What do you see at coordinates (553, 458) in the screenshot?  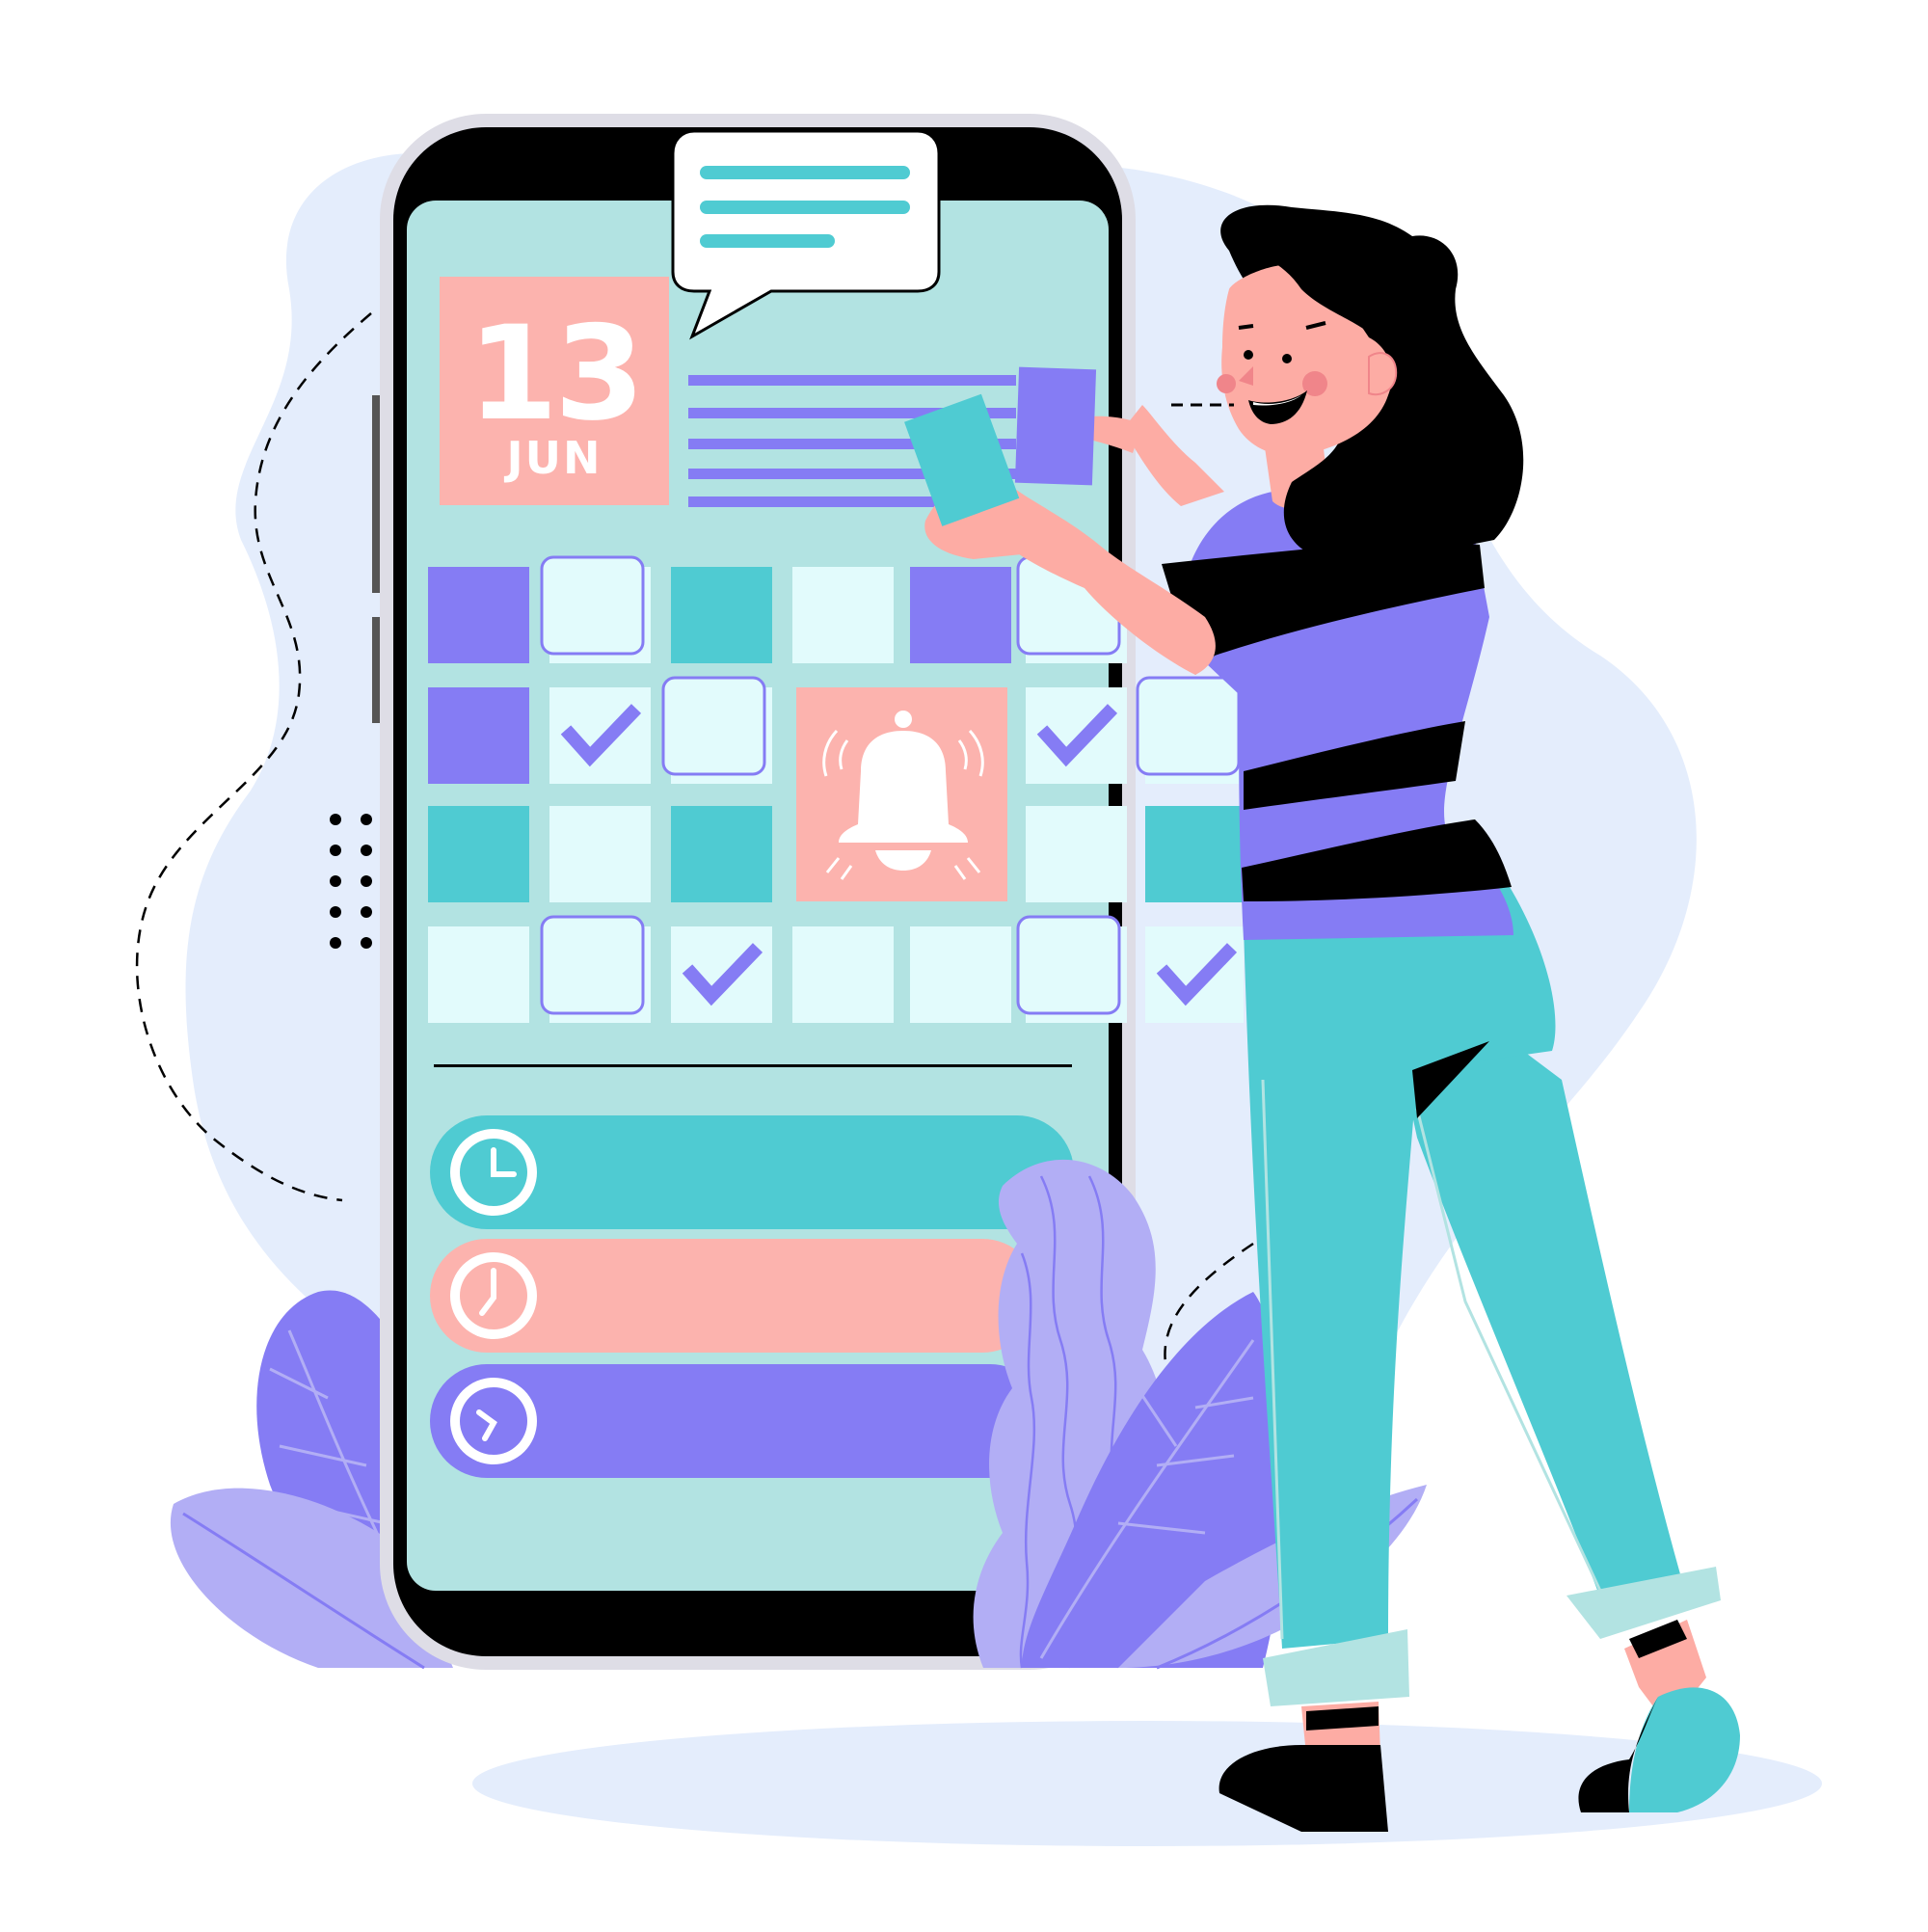 I see `date-month: JUN` at bounding box center [553, 458].